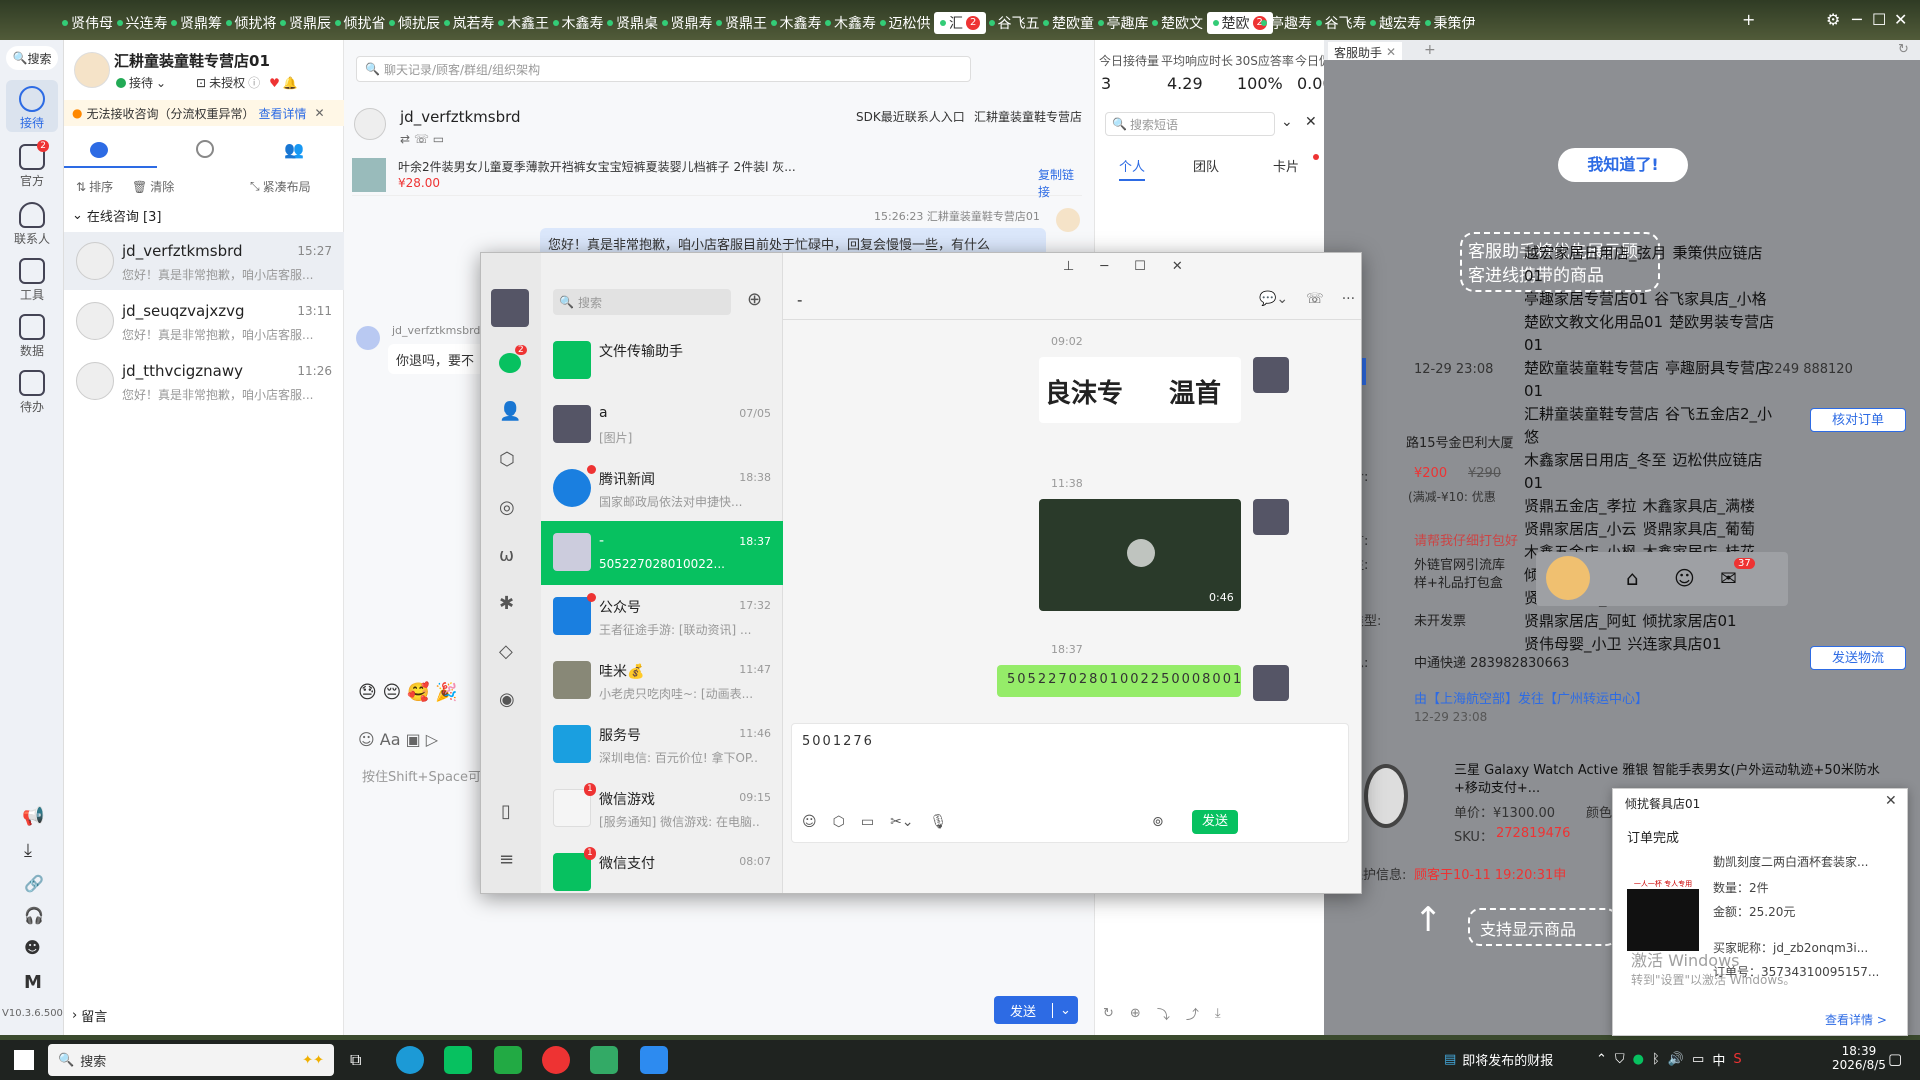 The height and width of the screenshot is (1080, 1920). What do you see at coordinates (506, 859) in the screenshot?
I see `menu-icon: ≡` at bounding box center [506, 859].